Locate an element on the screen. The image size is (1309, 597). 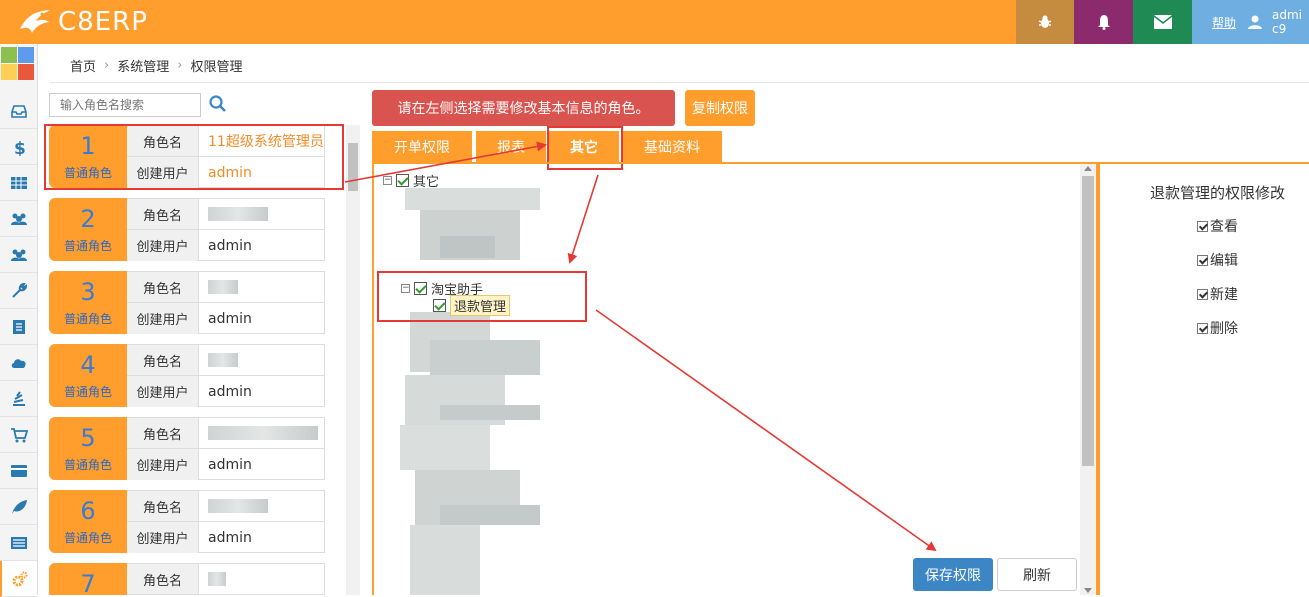
role-card: 6 普通角色 角色名 创建用户 admin is located at coordinates (187, 521).